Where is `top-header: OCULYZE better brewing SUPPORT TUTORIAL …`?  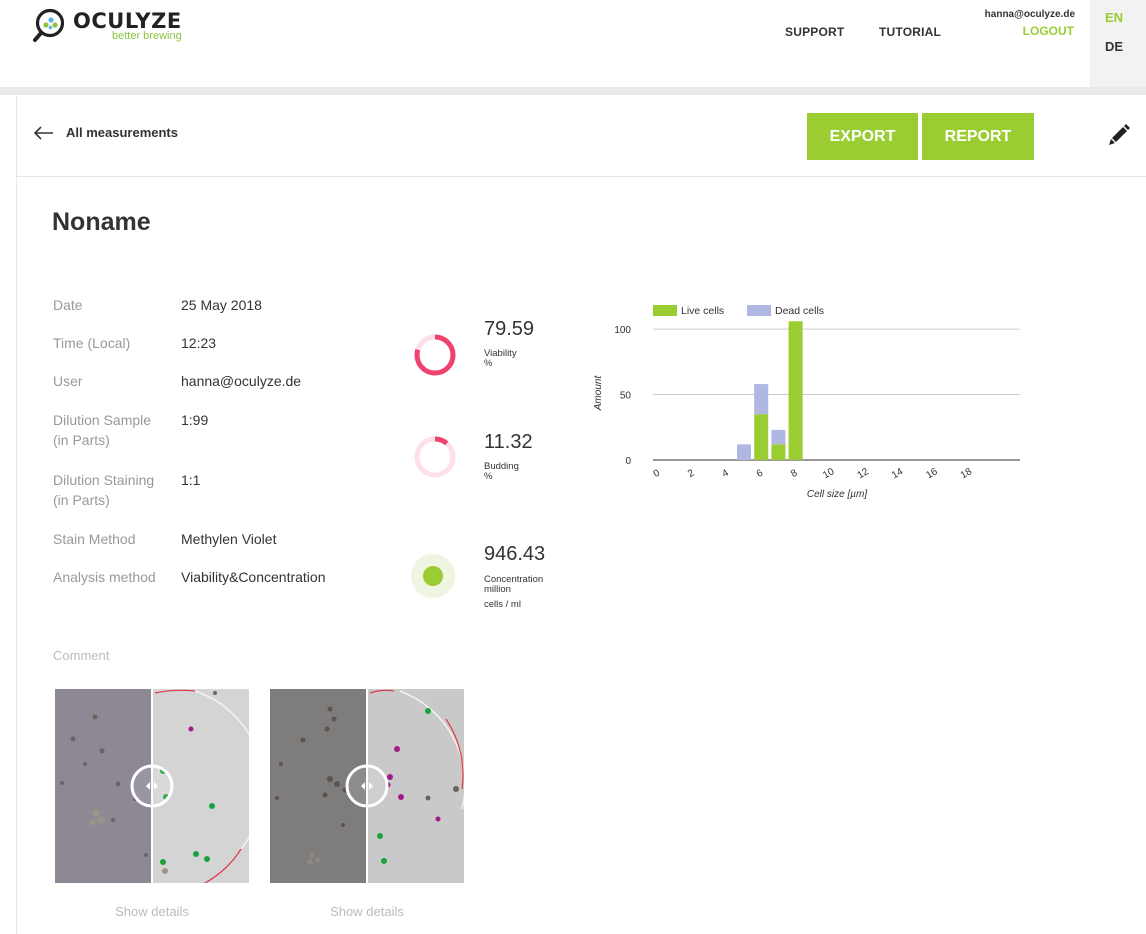
top-header: OCULYZE better brewing SUPPORT TUTORIAL … is located at coordinates (573, 43).